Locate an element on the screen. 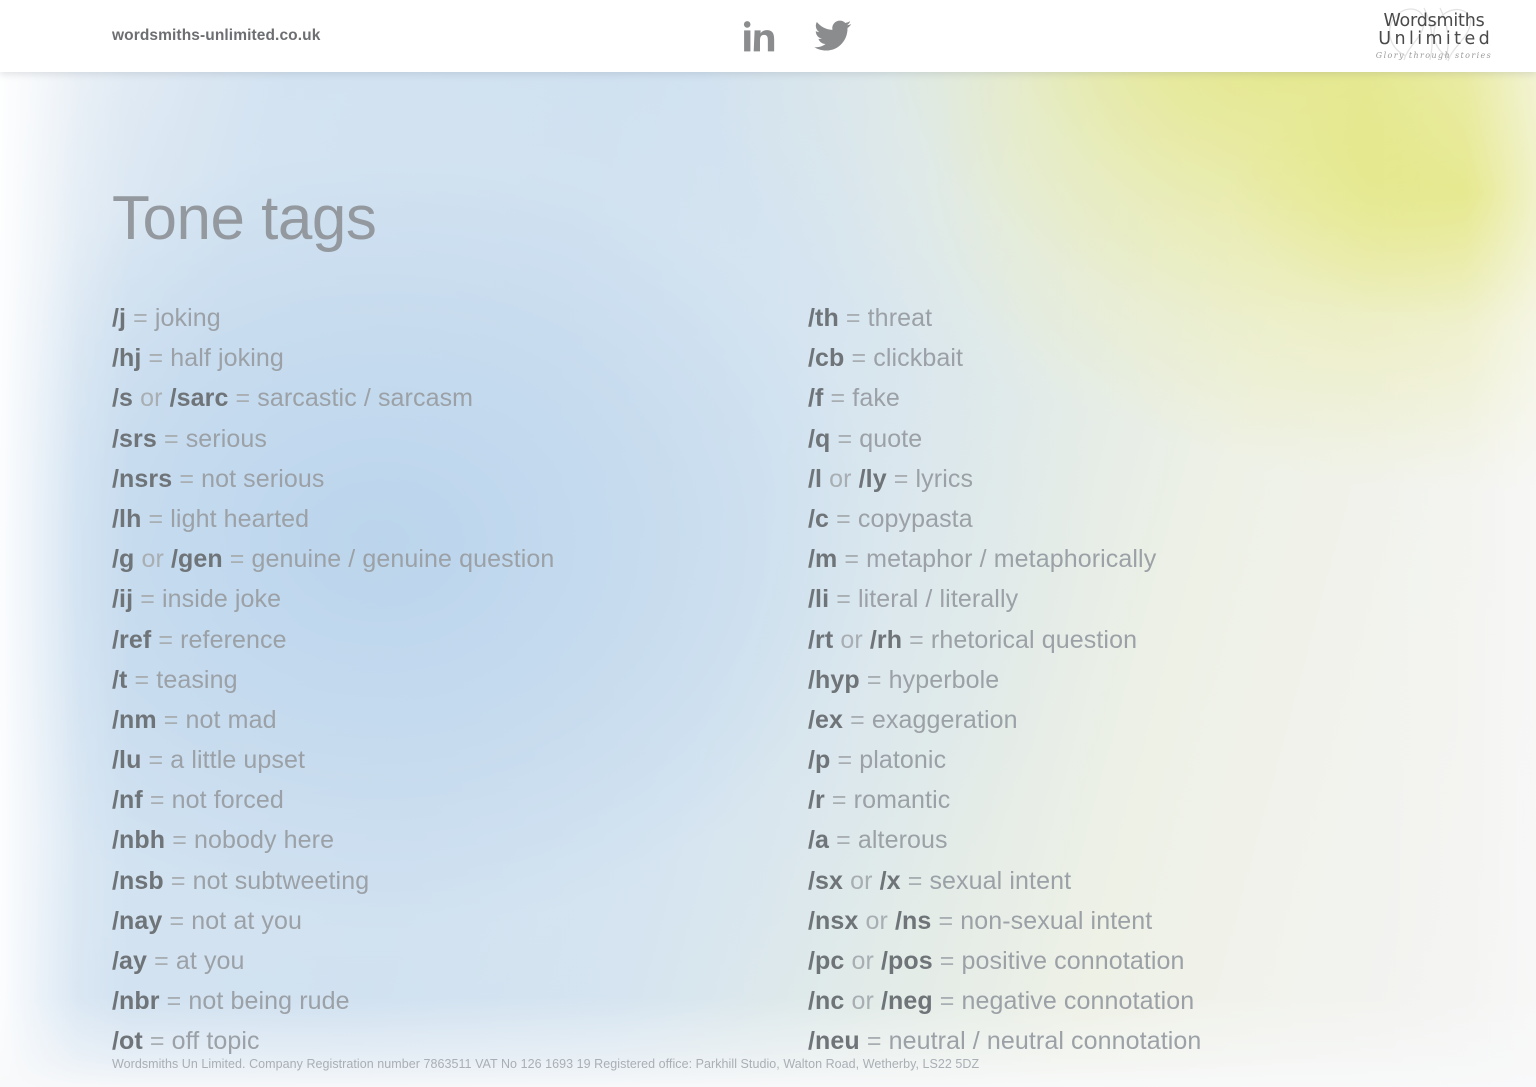 The height and width of the screenshot is (1087, 1536). tone-tag-code: /r is located at coordinates (816, 800).